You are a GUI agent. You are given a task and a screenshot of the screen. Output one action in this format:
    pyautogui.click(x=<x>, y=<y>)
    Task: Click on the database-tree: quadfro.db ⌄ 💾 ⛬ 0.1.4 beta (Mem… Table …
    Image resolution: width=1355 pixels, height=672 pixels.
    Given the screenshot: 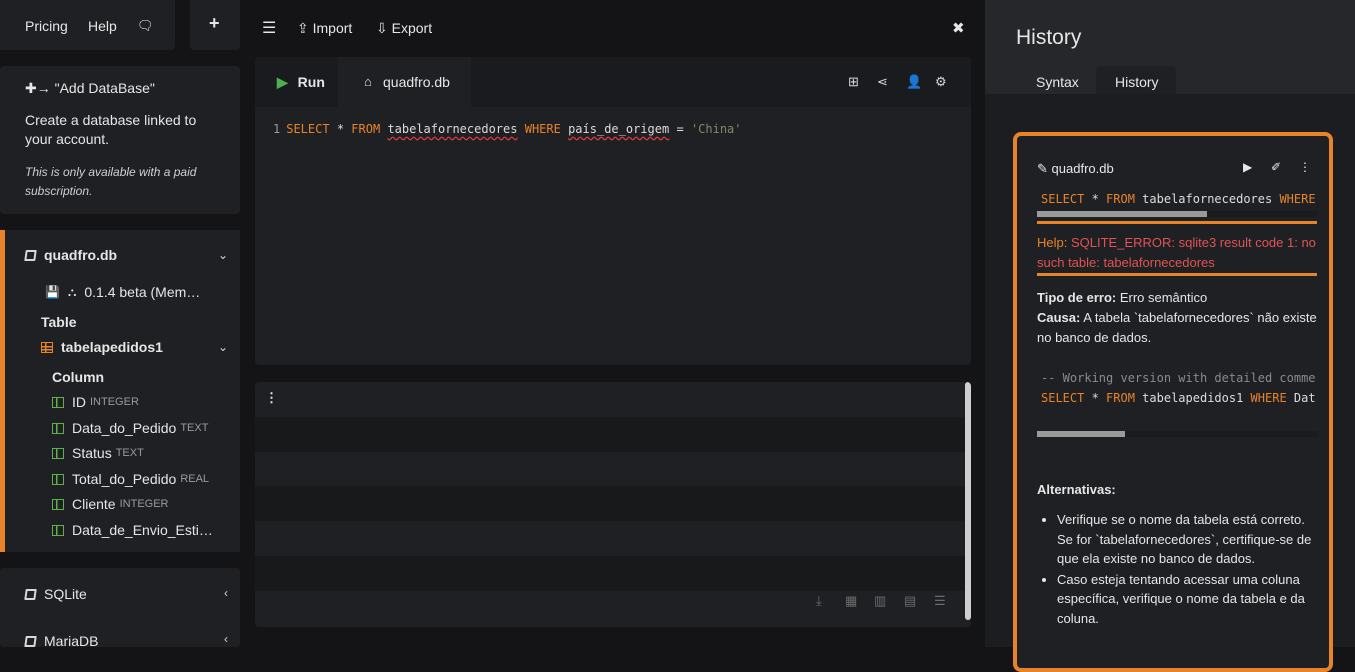 What is the action you would take?
    pyautogui.click(x=120, y=391)
    